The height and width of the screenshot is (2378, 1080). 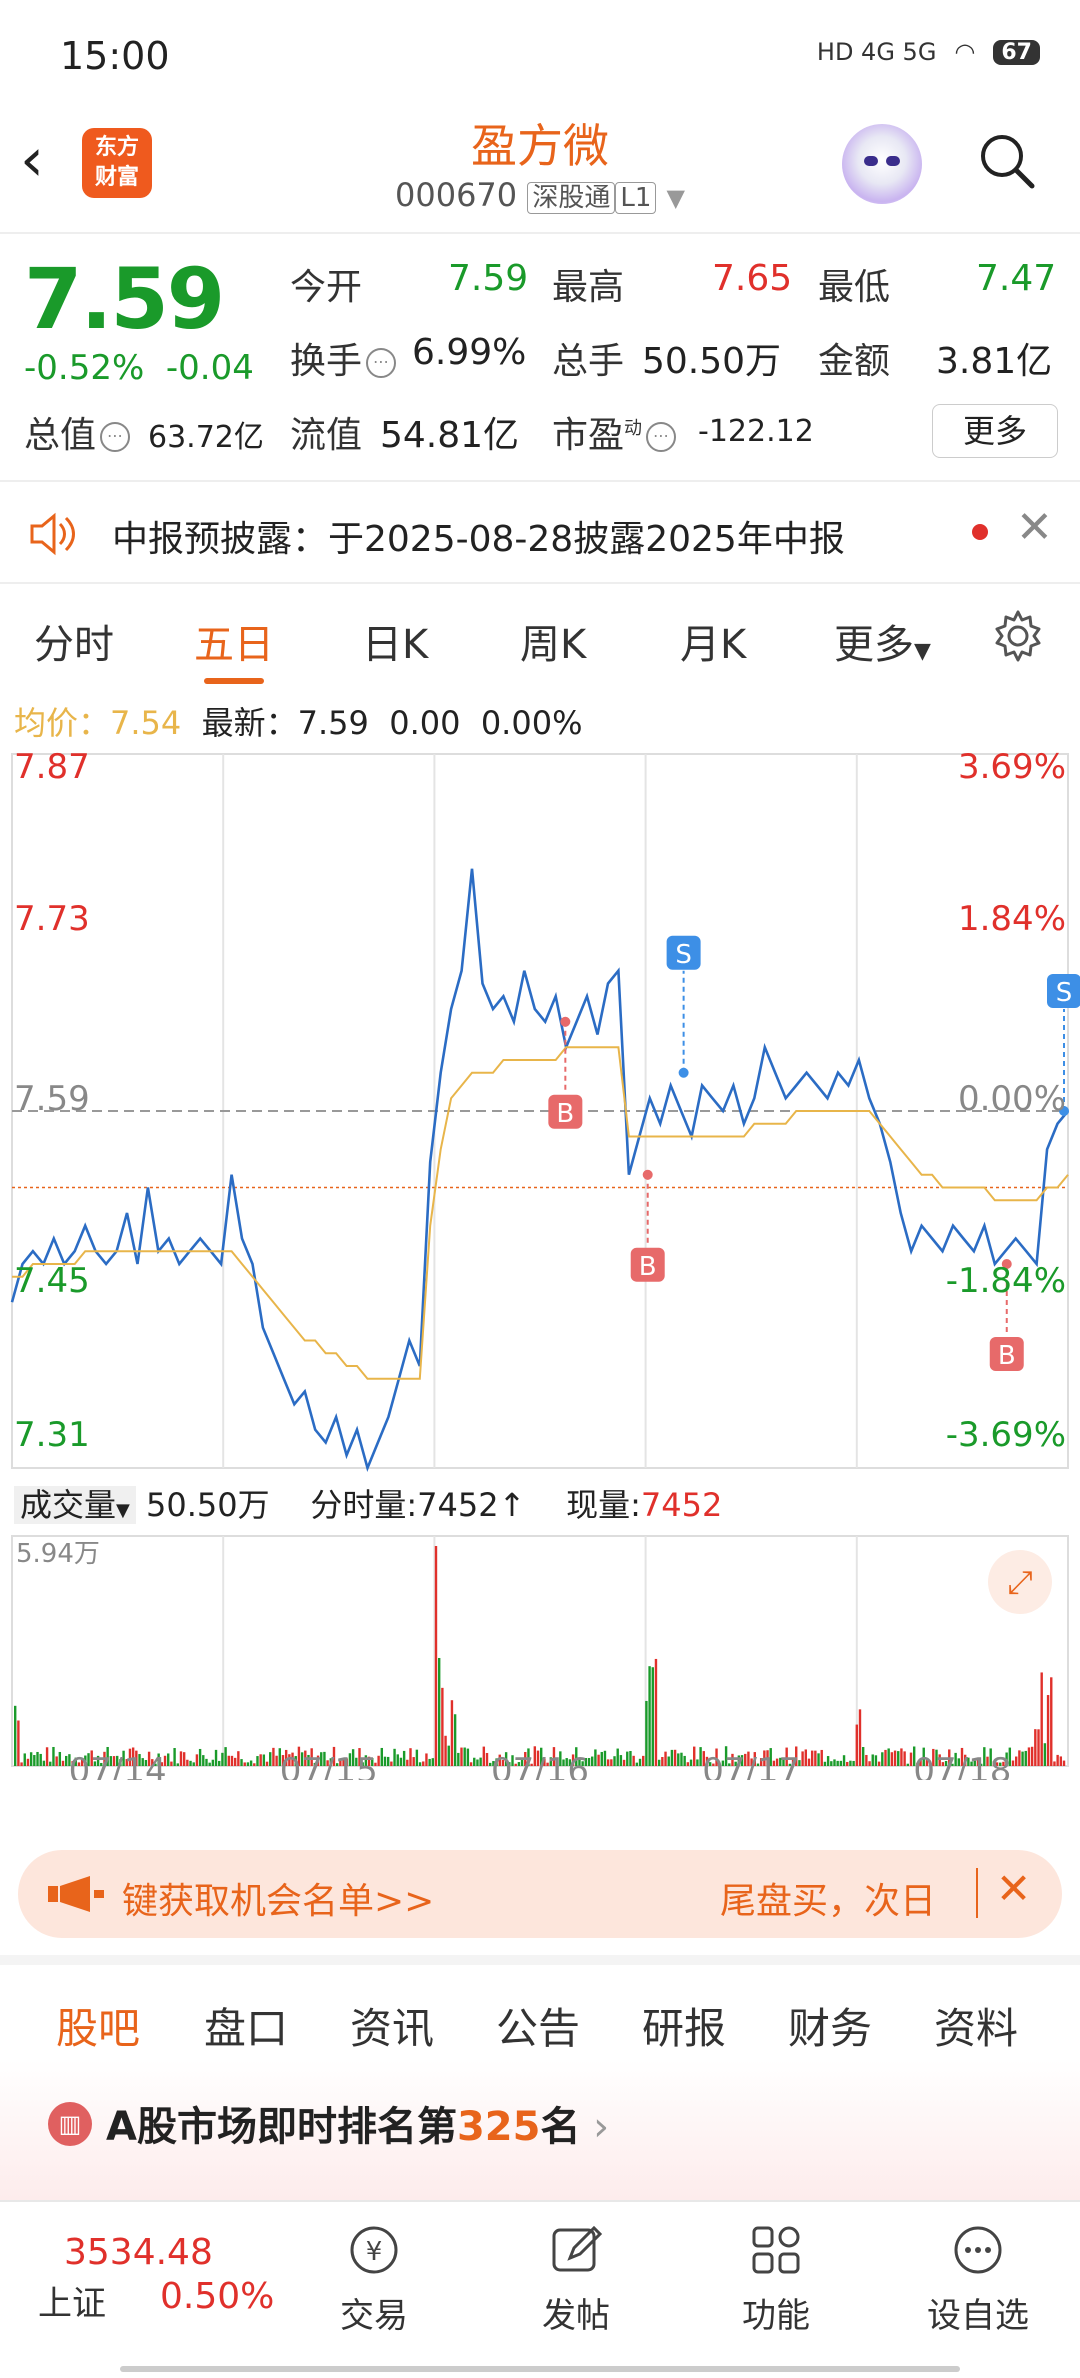 What do you see at coordinates (540, 195) in the screenshot?
I see `stock-code-line: 000670 深股通 L1 ▼` at bounding box center [540, 195].